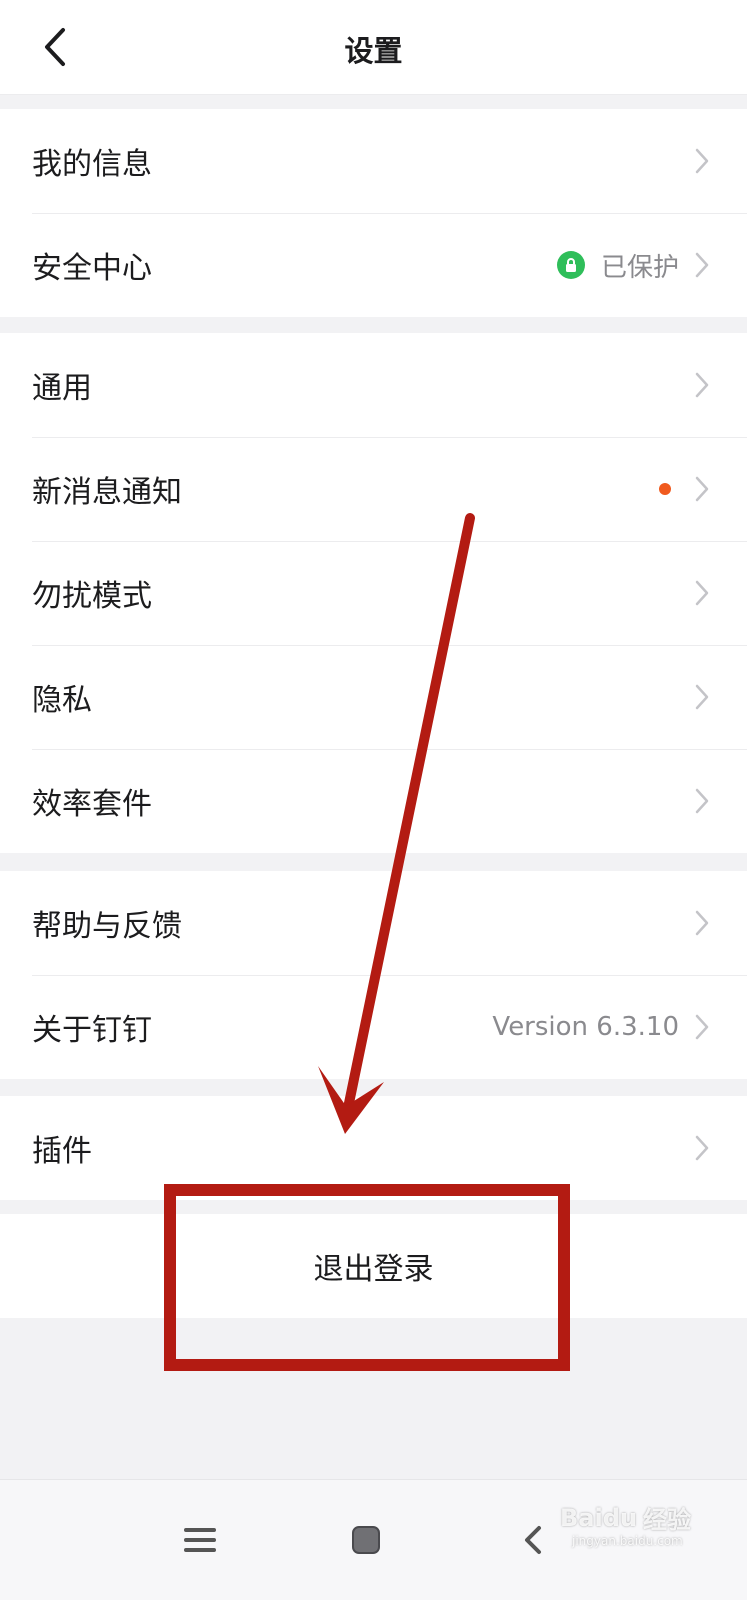 Image resolution: width=747 pixels, height=1600 pixels. What do you see at coordinates (373, 161) in the screenshot?
I see `row-my-info: 我的信息` at bounding box center [373, 161].